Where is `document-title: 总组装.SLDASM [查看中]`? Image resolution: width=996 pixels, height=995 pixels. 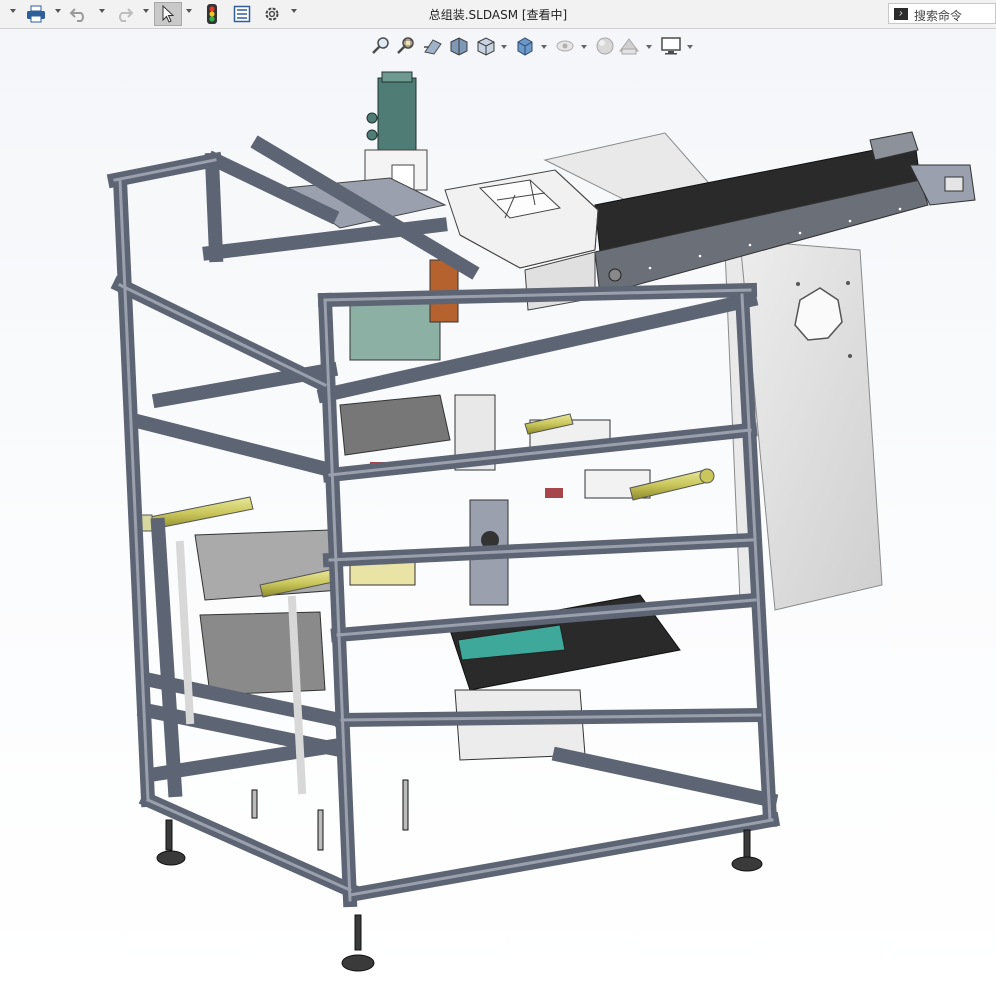 document-title: 总组装.SLDASM [查看中] is located at coordinates (498, 15).